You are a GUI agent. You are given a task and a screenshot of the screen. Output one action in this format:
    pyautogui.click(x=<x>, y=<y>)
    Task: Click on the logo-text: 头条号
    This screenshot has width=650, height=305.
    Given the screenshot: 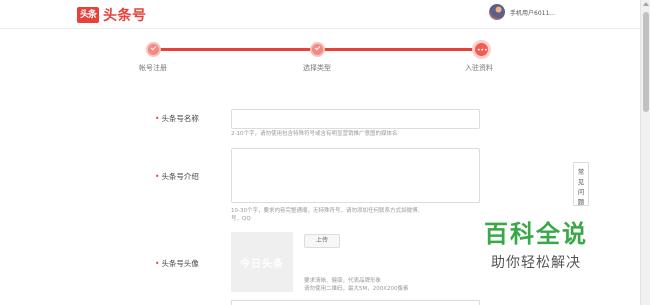 What is the action you would take?
    pyautogui.click(x=125, y=16)
    